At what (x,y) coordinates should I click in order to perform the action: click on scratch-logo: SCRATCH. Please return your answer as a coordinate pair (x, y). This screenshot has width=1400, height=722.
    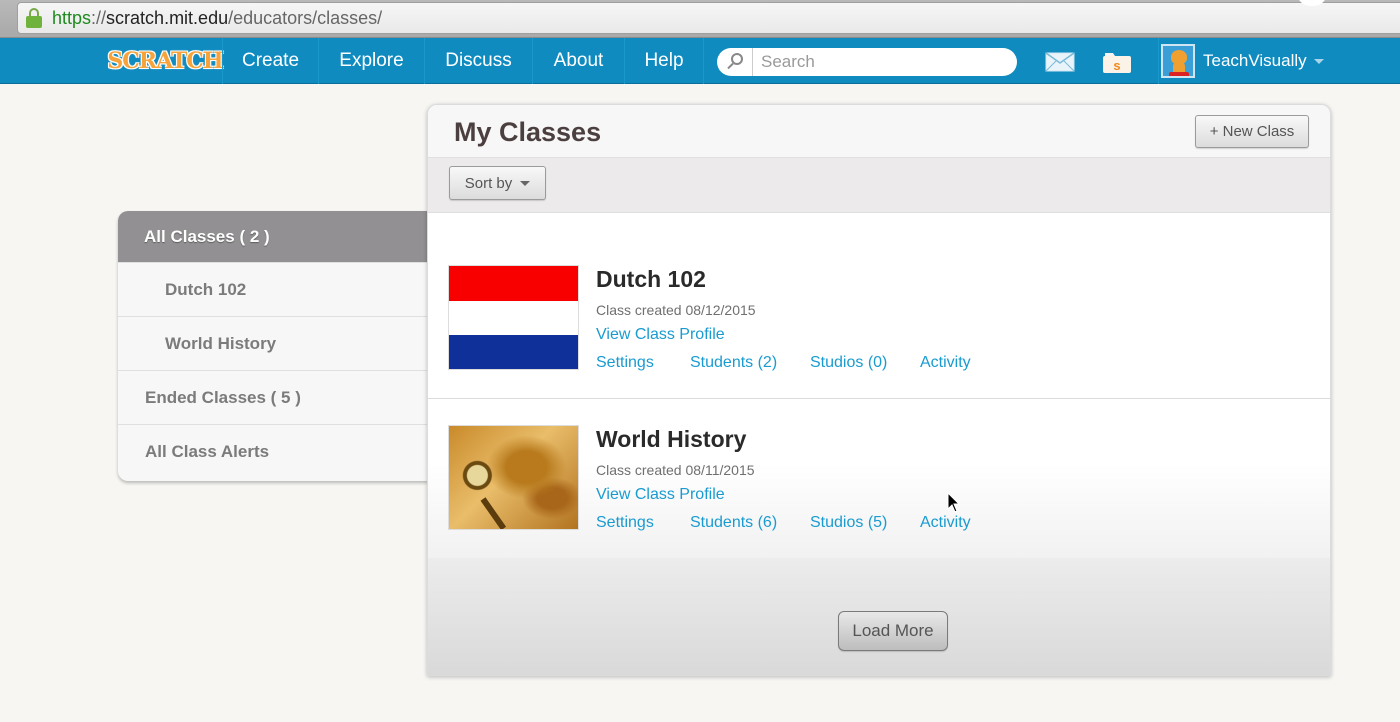
    Looking at the image, I should click on (165, 61).